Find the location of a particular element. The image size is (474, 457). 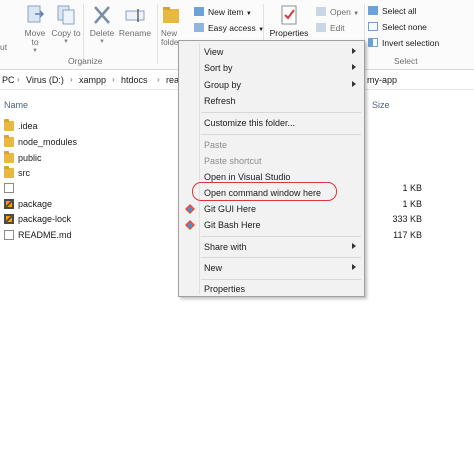

menu-item-git-bash: Git Bash Here is located at coordinates (271, 225).